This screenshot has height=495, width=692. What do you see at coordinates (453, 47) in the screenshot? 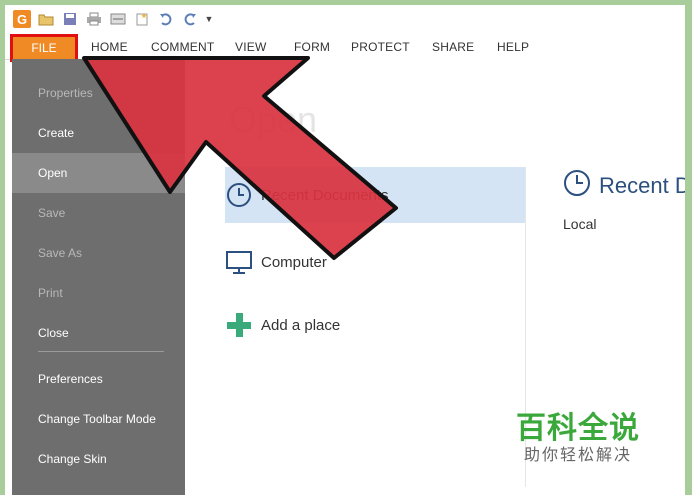
I see `tab-share: SHARE` at bounding box center [453, 47].